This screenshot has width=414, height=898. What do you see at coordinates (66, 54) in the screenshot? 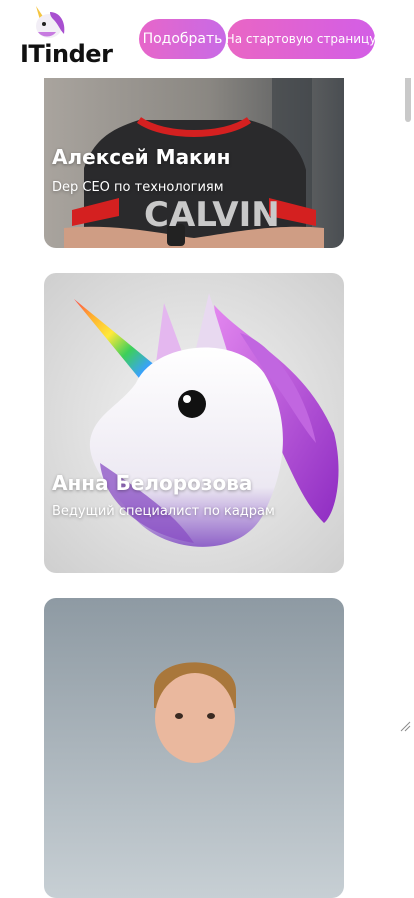
I see `logo-text: ITinder` at bounding box center [66, 54].